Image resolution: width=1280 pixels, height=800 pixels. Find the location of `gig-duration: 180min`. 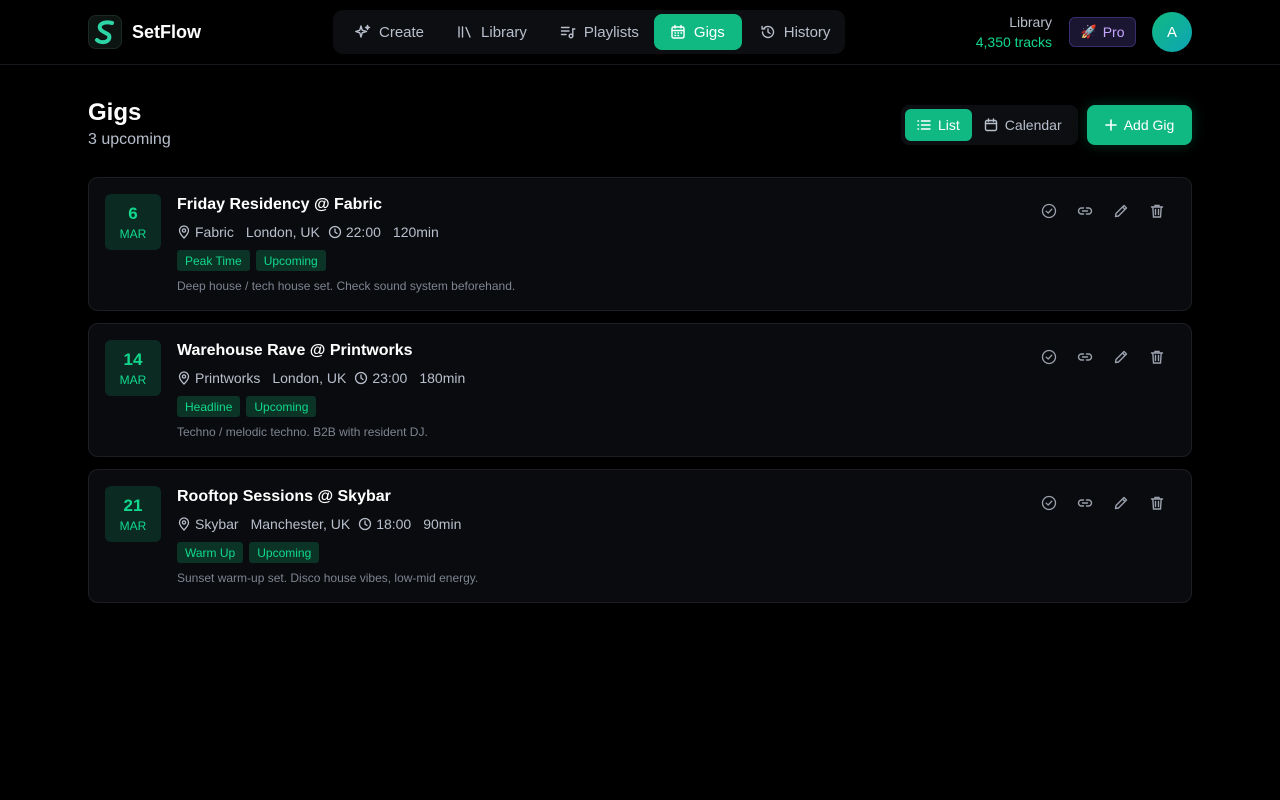

gig-duration: 180min is located at coordinates (442, 378).